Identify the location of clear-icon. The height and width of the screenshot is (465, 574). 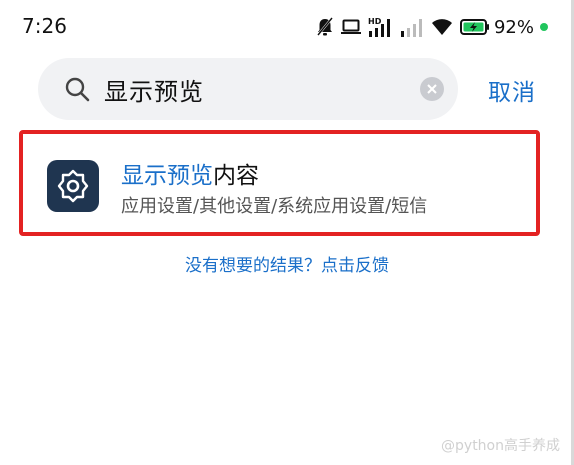
(432, 89).